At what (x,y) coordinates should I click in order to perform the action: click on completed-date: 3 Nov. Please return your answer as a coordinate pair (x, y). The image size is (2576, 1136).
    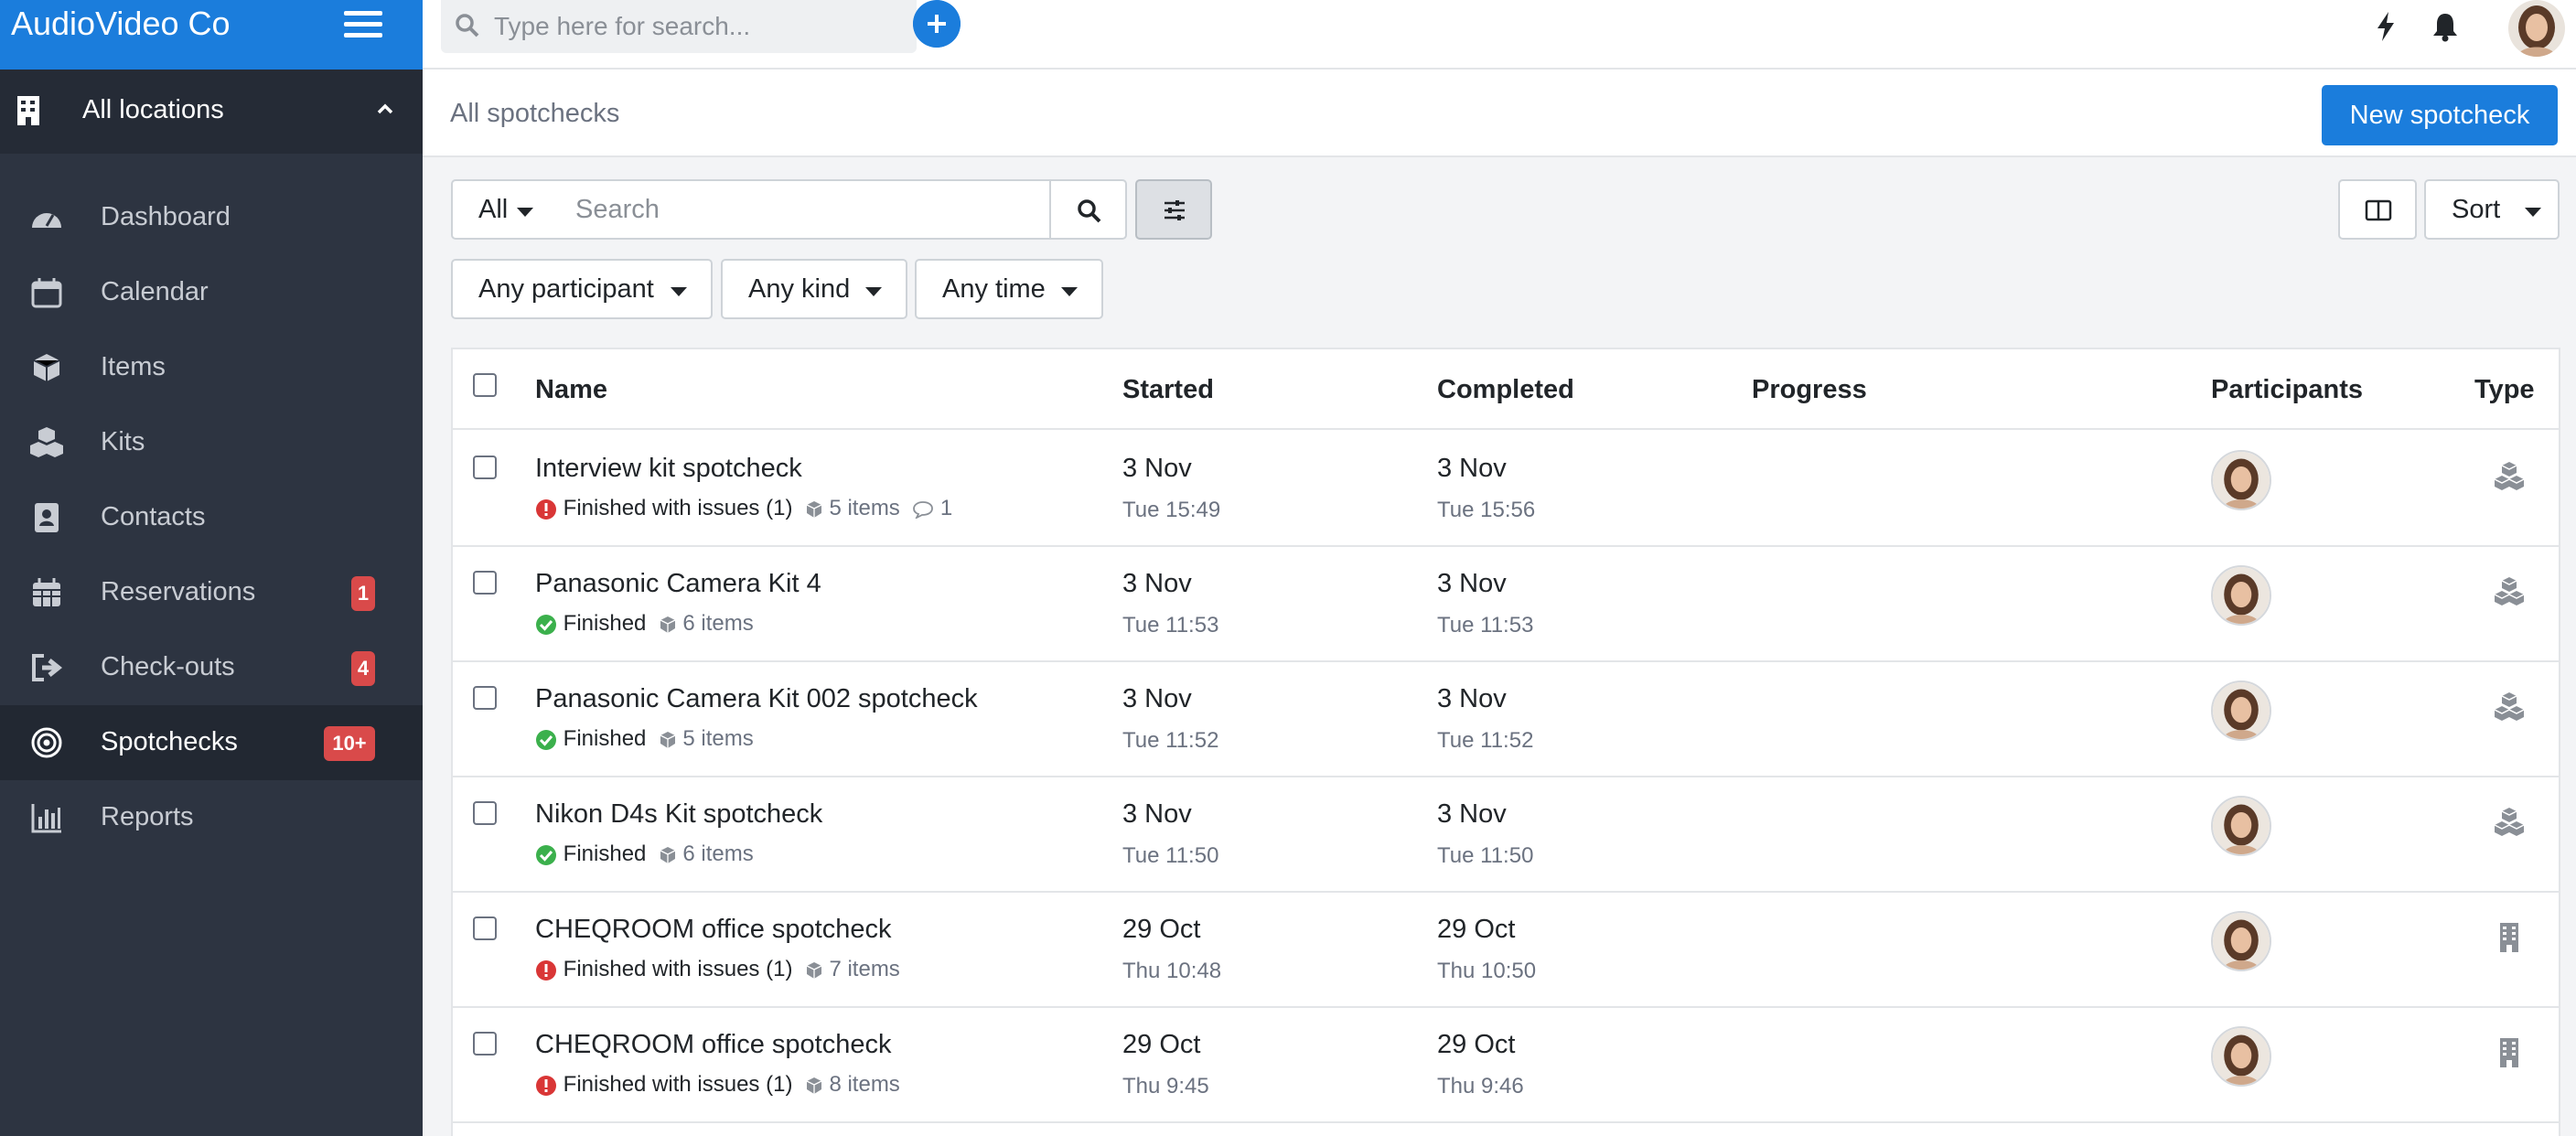
    Looking at the image, I should click on (1472, 698).